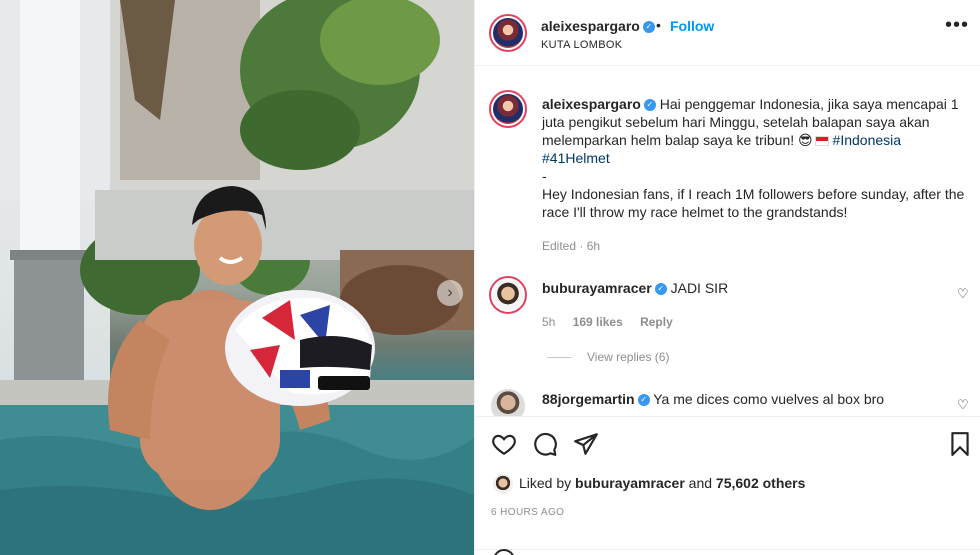  I want to click on caption-username: aleixespargaro ✓, so click(599, 104).